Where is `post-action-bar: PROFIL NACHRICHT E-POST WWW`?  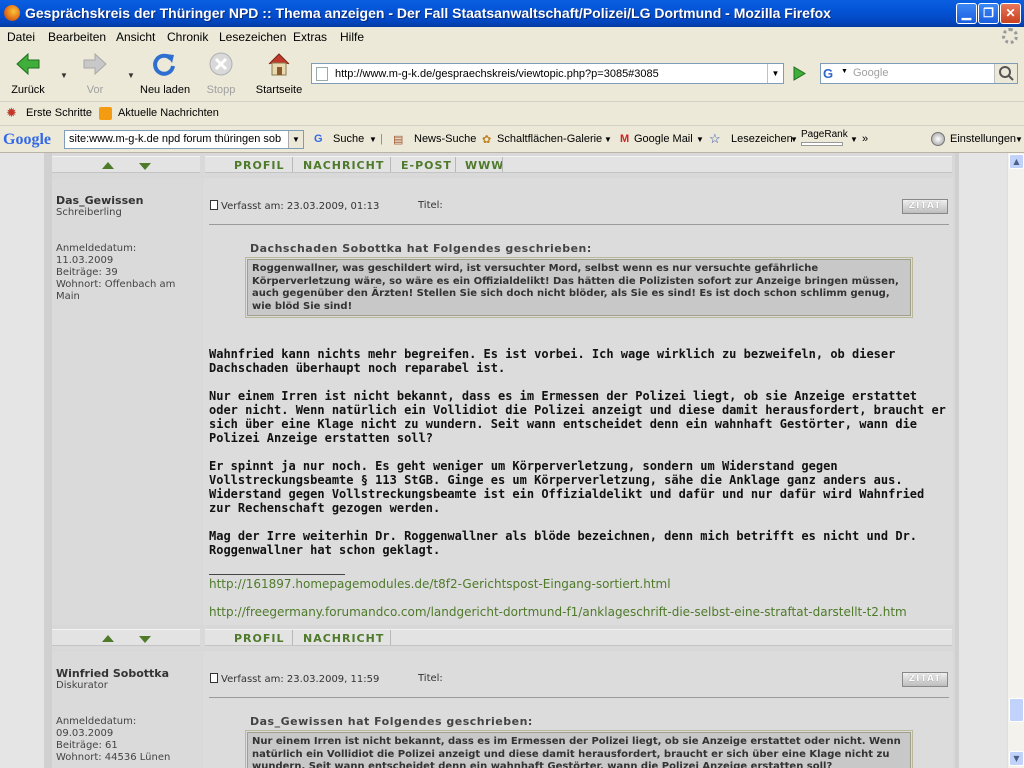
post-action-bar: PROFIL NACHRICHT E-POST WWW is located at coordinates (502, 165).